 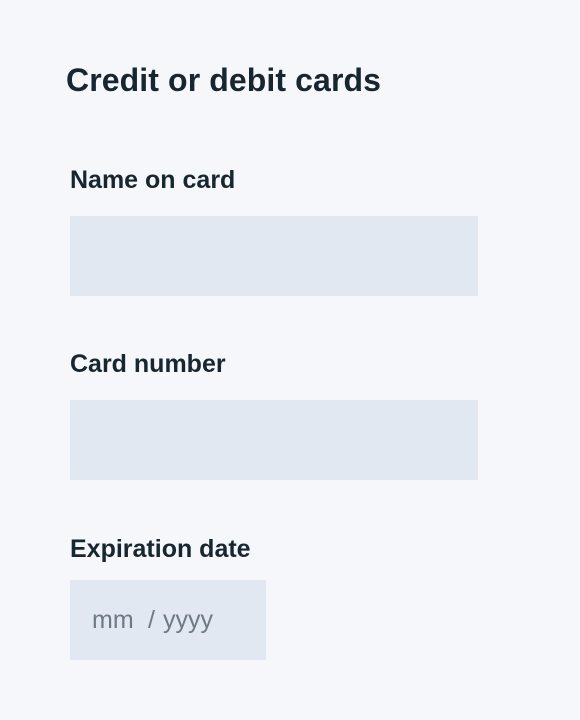 What do you see at coordinates (148, 364) in the screenshot?
I see `card-number-label: Card number` at bounding box center [148, 364].